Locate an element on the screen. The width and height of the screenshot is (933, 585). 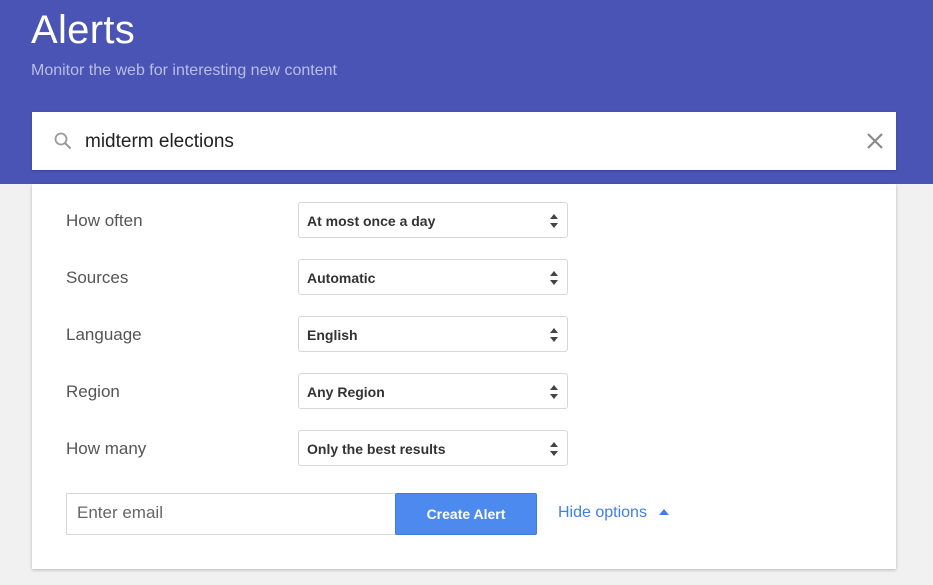
hide-options-link: Hide options is located at coordinates (613, 513).